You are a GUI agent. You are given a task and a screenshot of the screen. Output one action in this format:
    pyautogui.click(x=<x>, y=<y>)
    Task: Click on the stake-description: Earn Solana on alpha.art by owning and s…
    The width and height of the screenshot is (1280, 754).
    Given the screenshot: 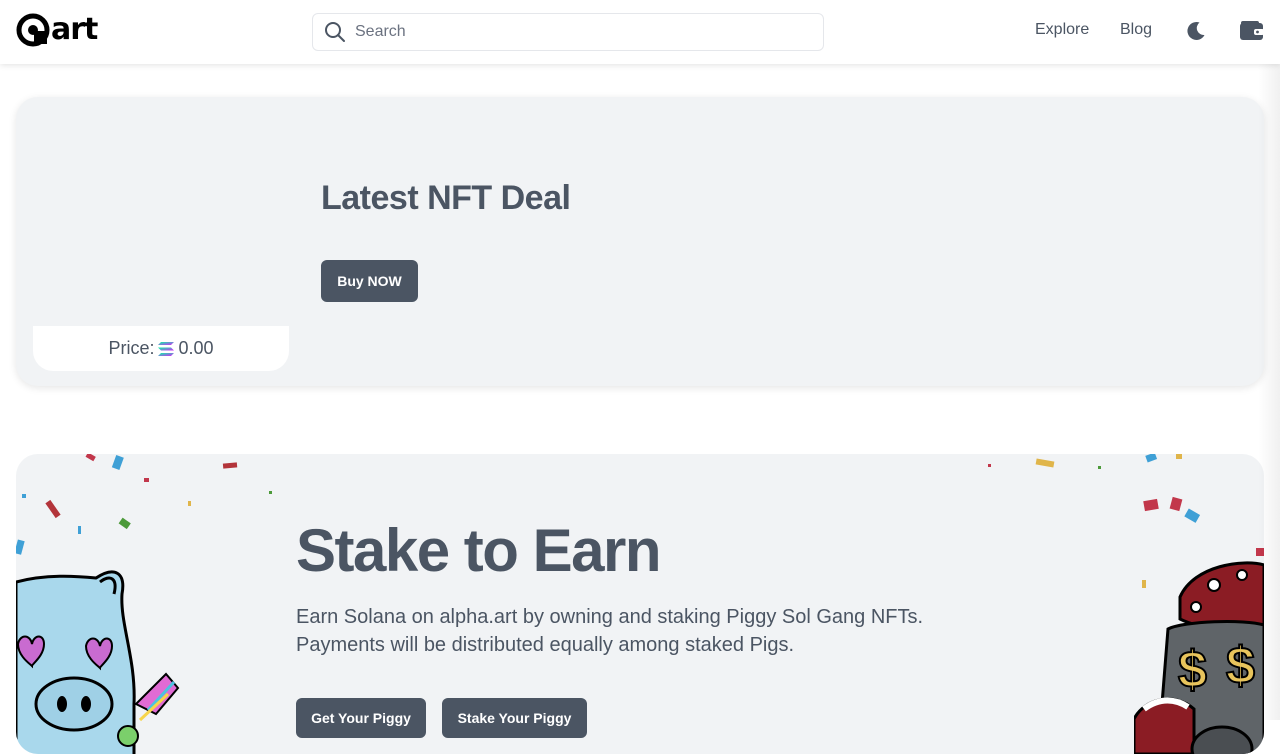 What is the action you would take?
    pyautogui.click(x=626, y=631)
    